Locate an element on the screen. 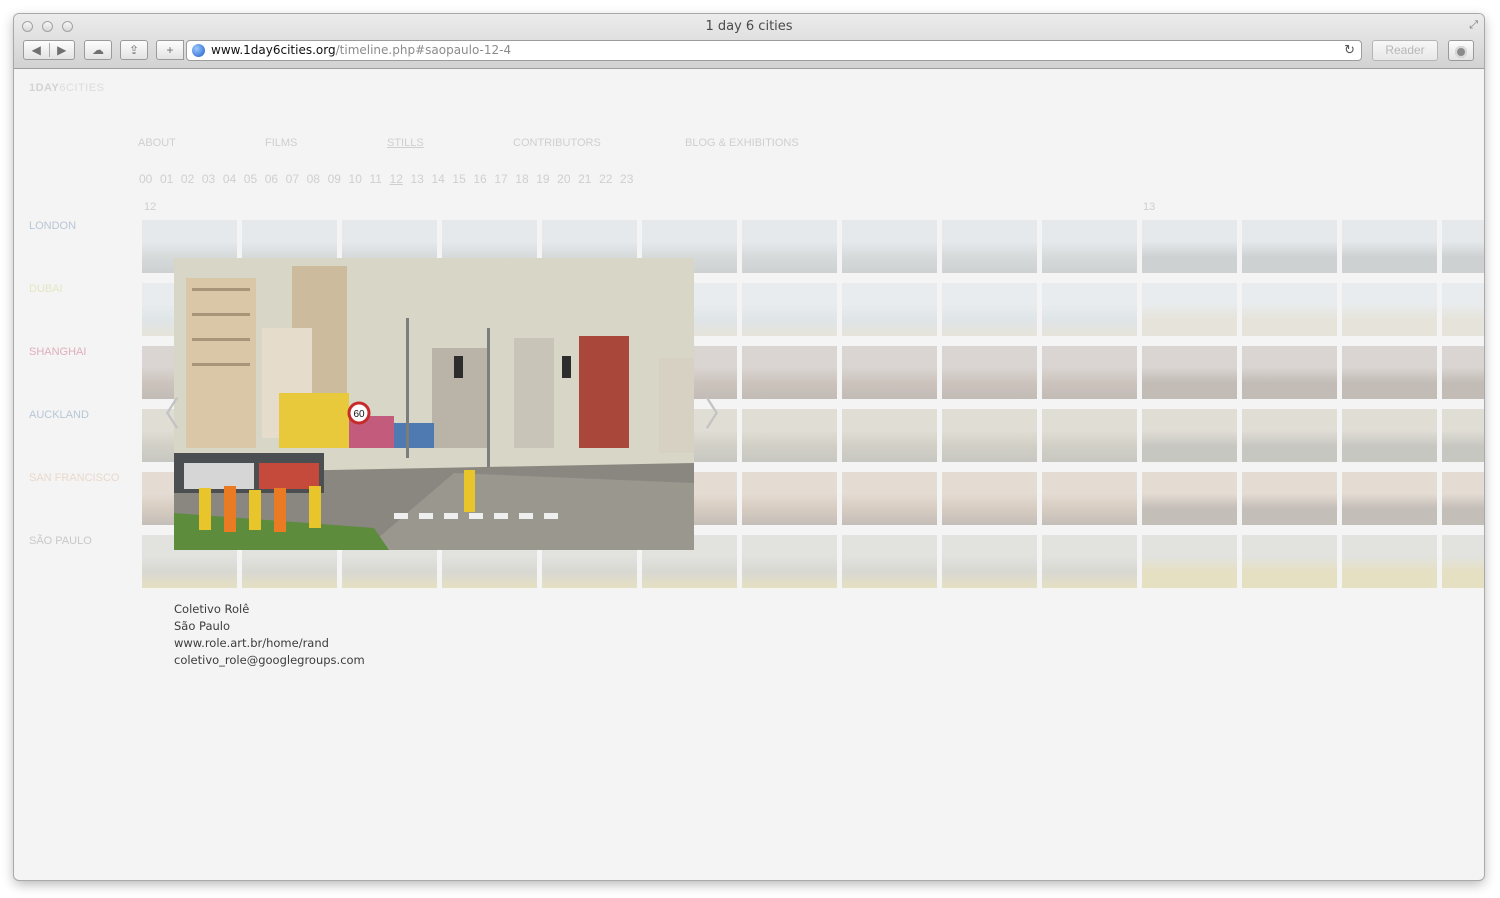  city-link-london: LONDON is located at coordinates (52, 226).